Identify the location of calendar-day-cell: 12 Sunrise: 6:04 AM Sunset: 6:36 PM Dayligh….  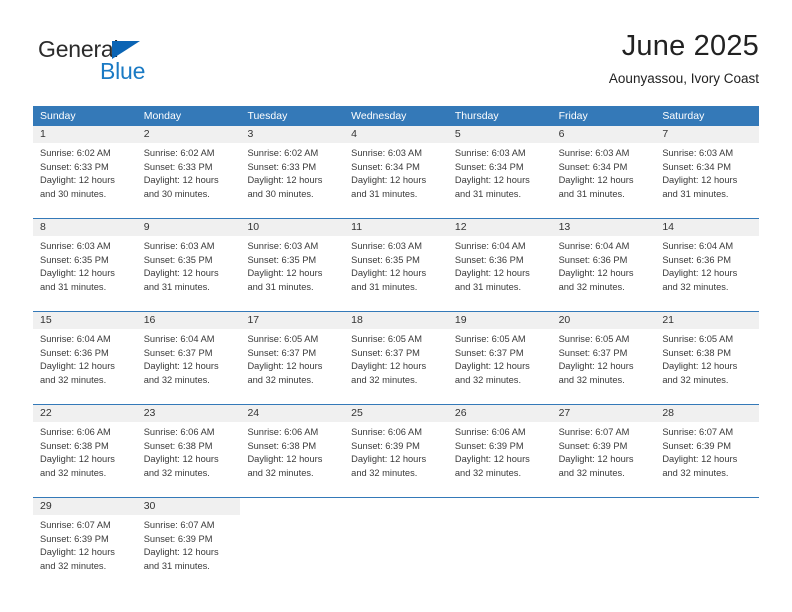
(499, 265).